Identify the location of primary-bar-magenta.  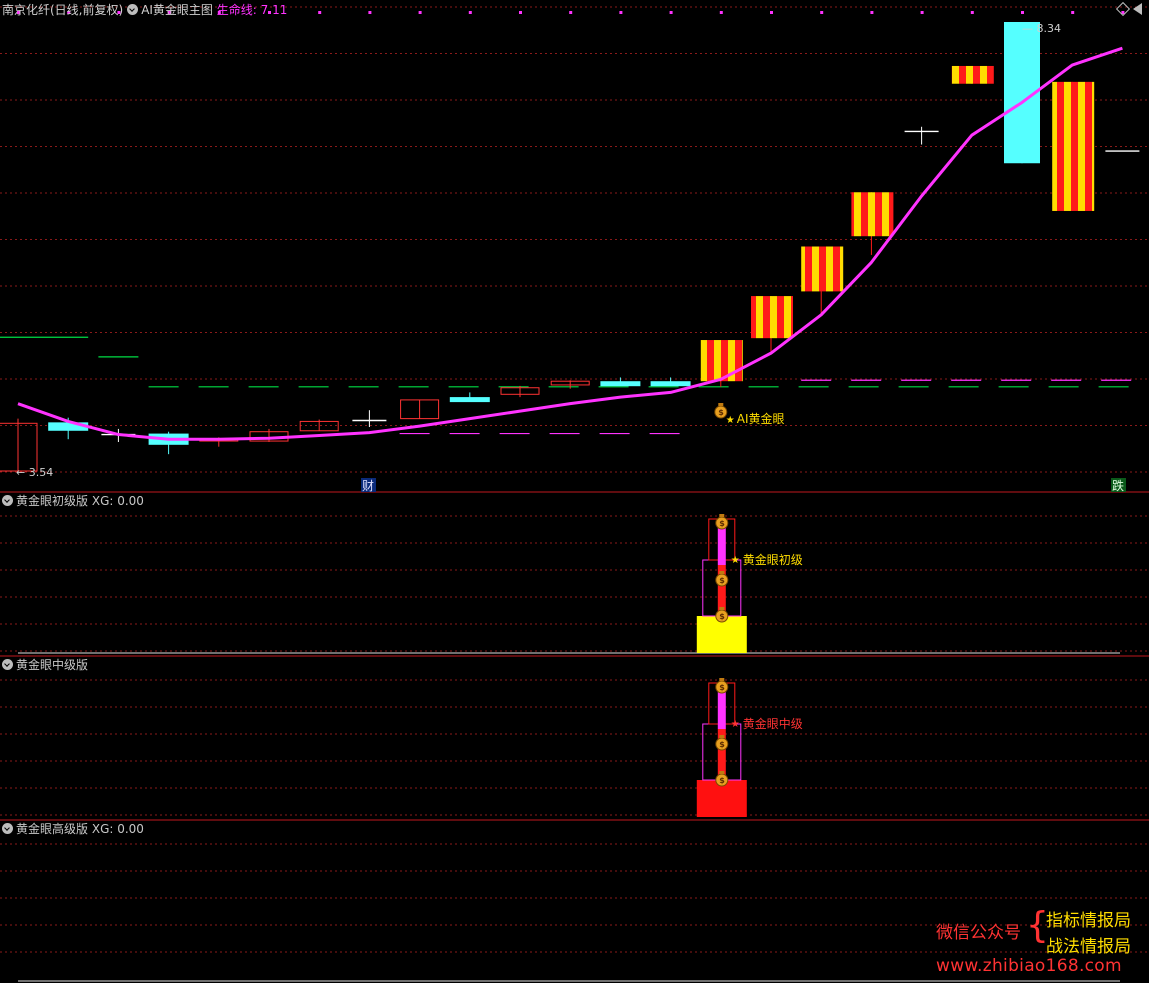
(721, 545).